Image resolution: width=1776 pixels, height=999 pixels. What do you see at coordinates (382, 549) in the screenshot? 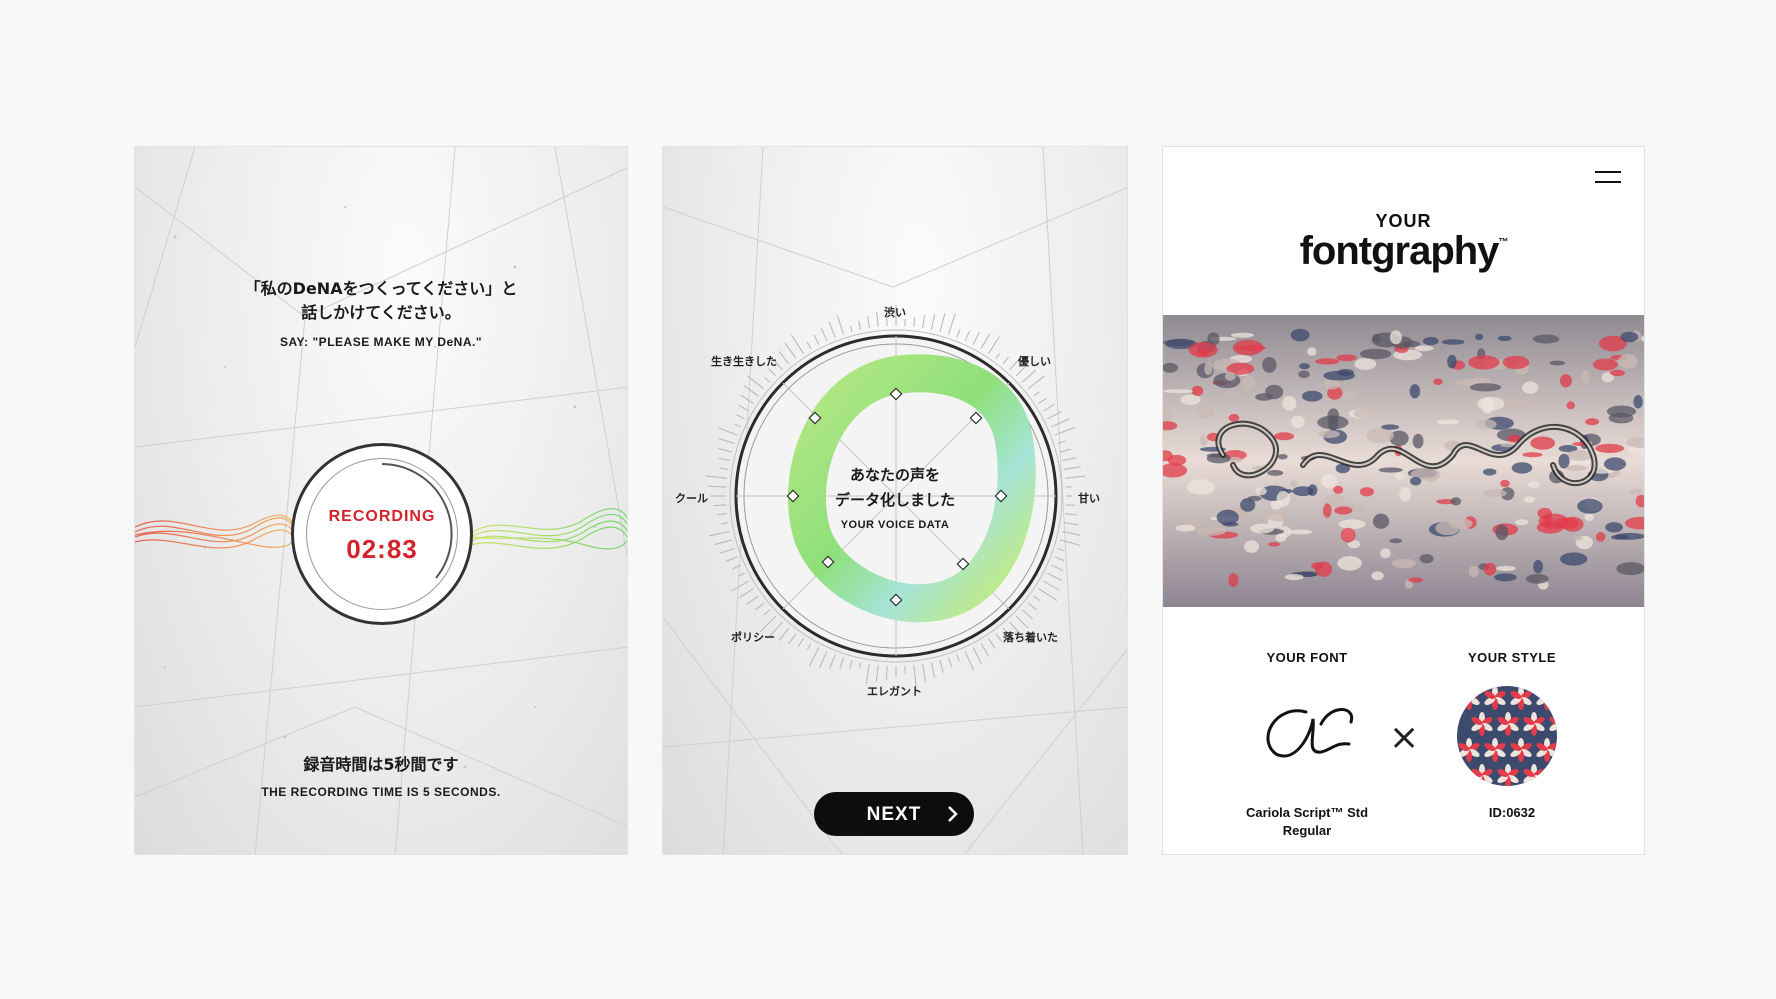
I see `recording-timer: 02:83` at bounding box center [382, 549].